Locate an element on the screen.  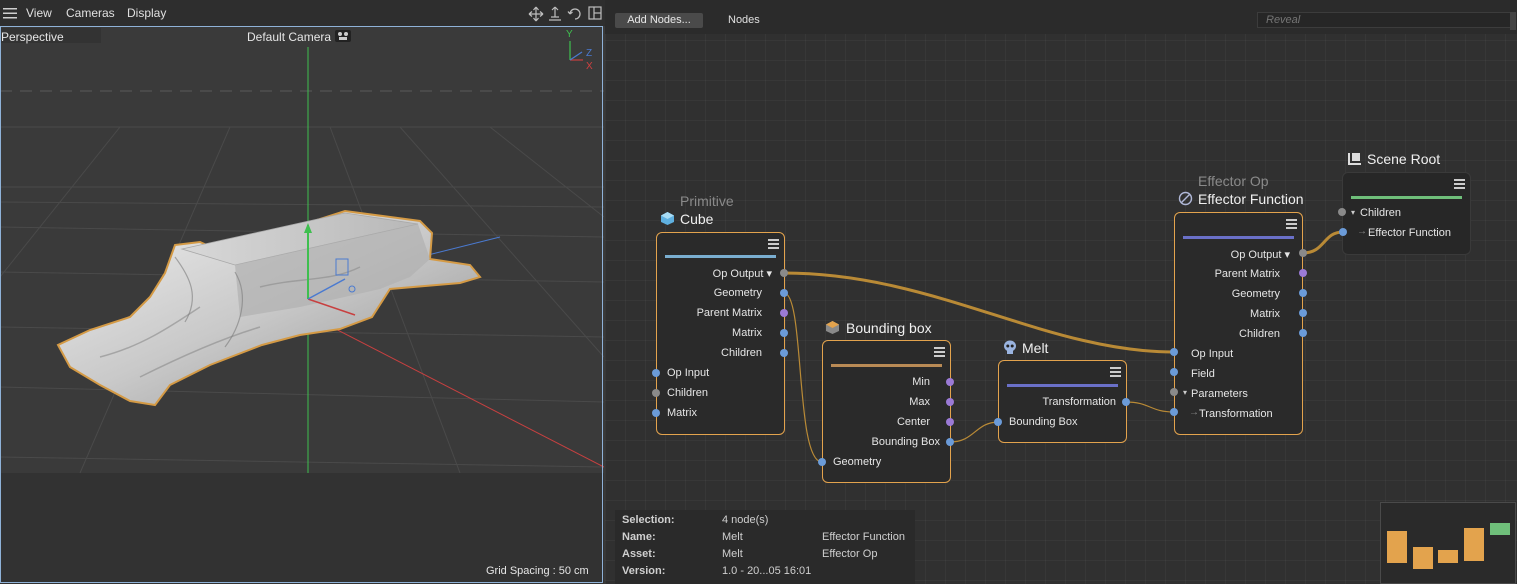
info-asset-val: Melt is located at coordinates (732, 554).